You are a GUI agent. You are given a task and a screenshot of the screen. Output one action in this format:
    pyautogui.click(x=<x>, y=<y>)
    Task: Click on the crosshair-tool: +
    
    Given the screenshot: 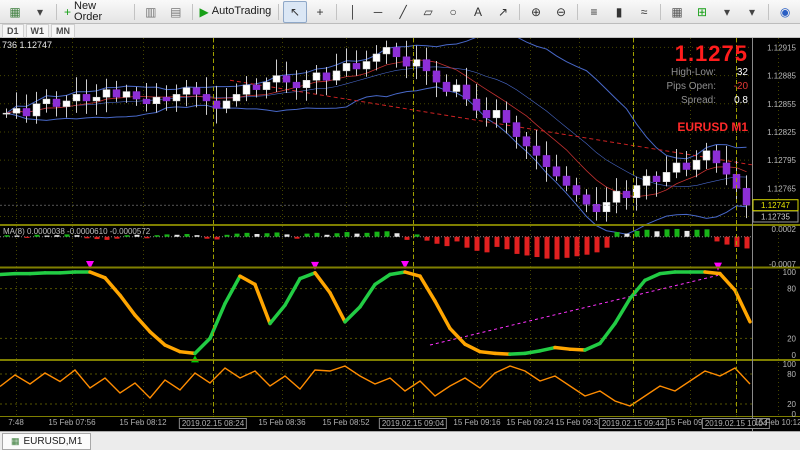 What is the action you would take?
    pyautogui.click(x=320, y=12)
    